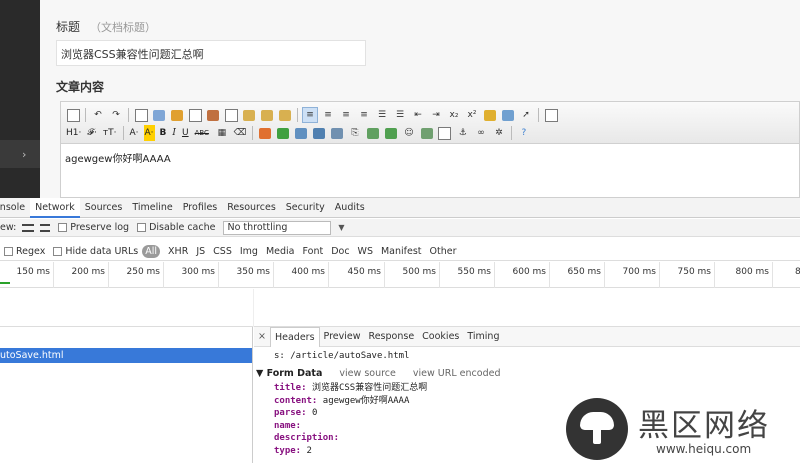  What do you see at coordinates (133, 133) in the screenshot?
I see `font-color-button: A·` at bounding box center [133, 133].